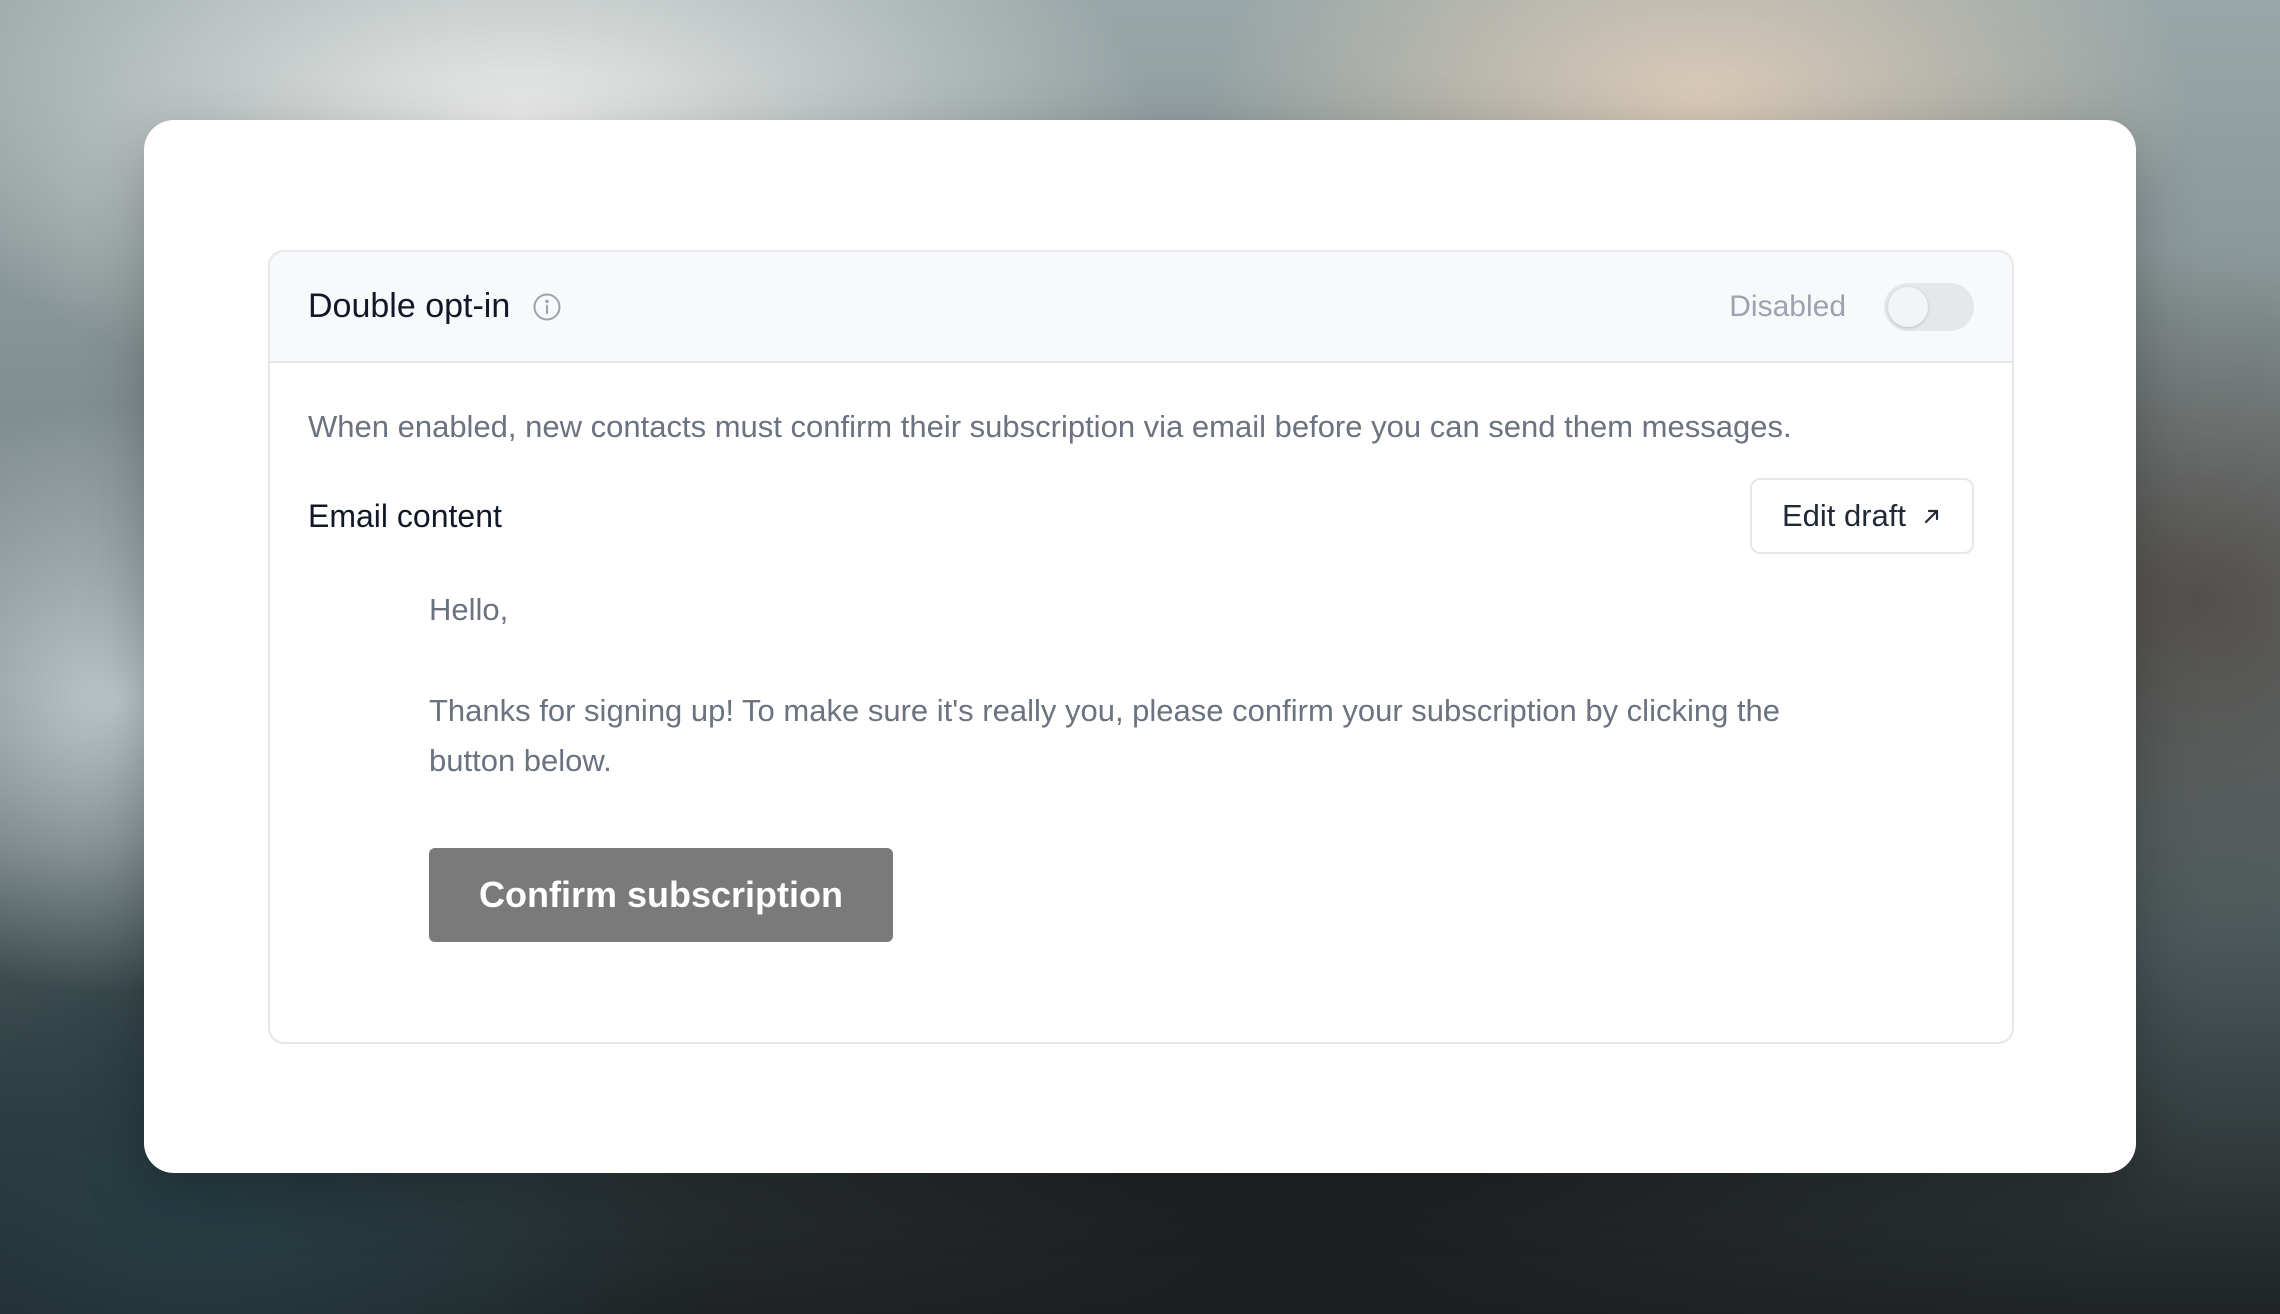 The width and height of the screenshot is (2280, 1314). I want to click on email-content-label: Email content, so click(405, 515).